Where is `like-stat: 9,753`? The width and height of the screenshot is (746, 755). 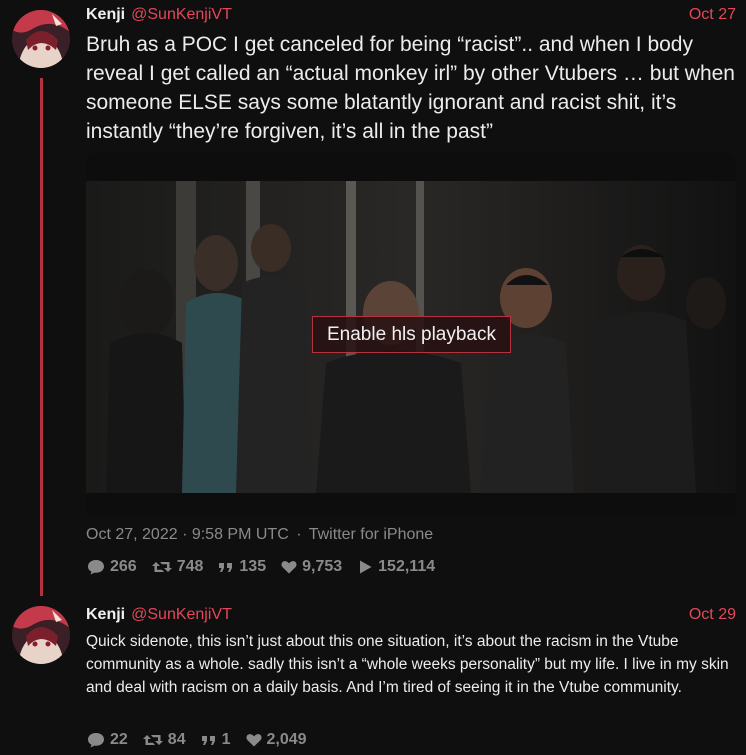 like-stat: 9,753 is located at coordinates (311, 567).